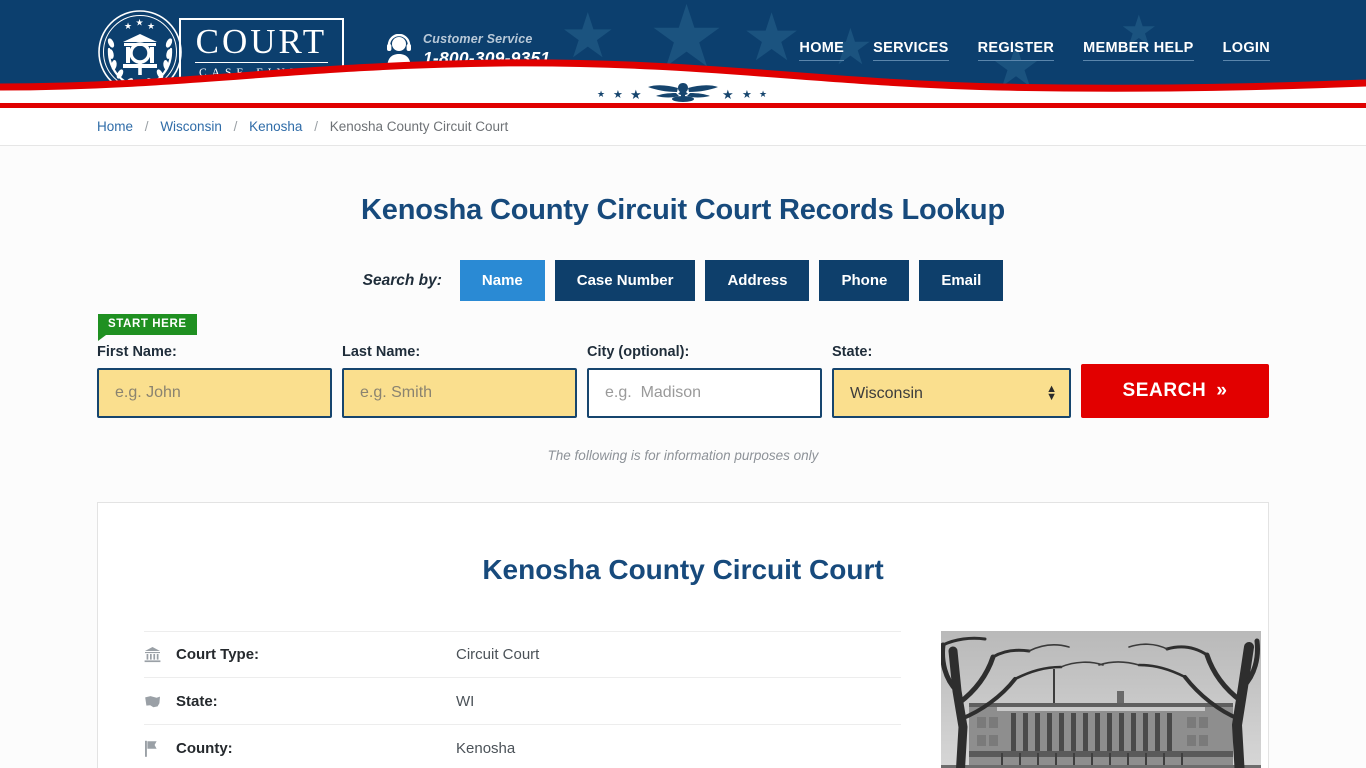 Image resolution: width=1366 pixels, height=768 pixels. Describe the element at coordinates (402, 280) in the screenshot. I see `search-by-label: Search by:` at that location.